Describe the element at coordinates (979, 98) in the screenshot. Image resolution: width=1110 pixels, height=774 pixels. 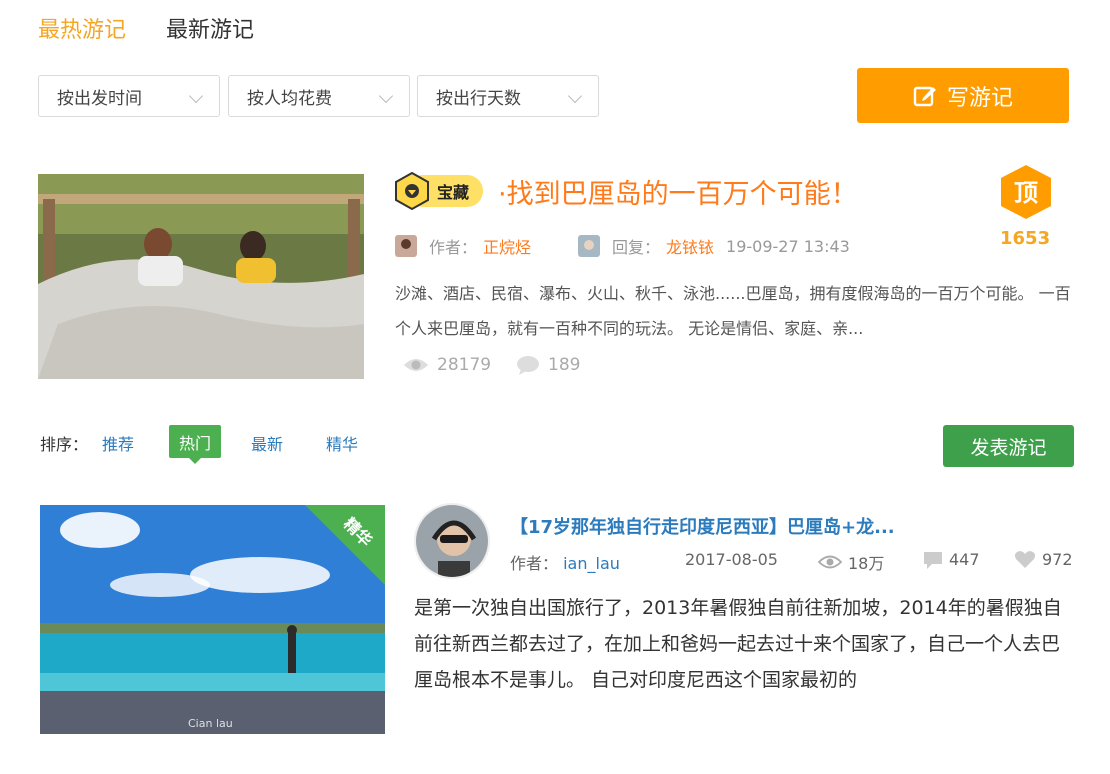
I see `write-button-label: 写游记` at that location.